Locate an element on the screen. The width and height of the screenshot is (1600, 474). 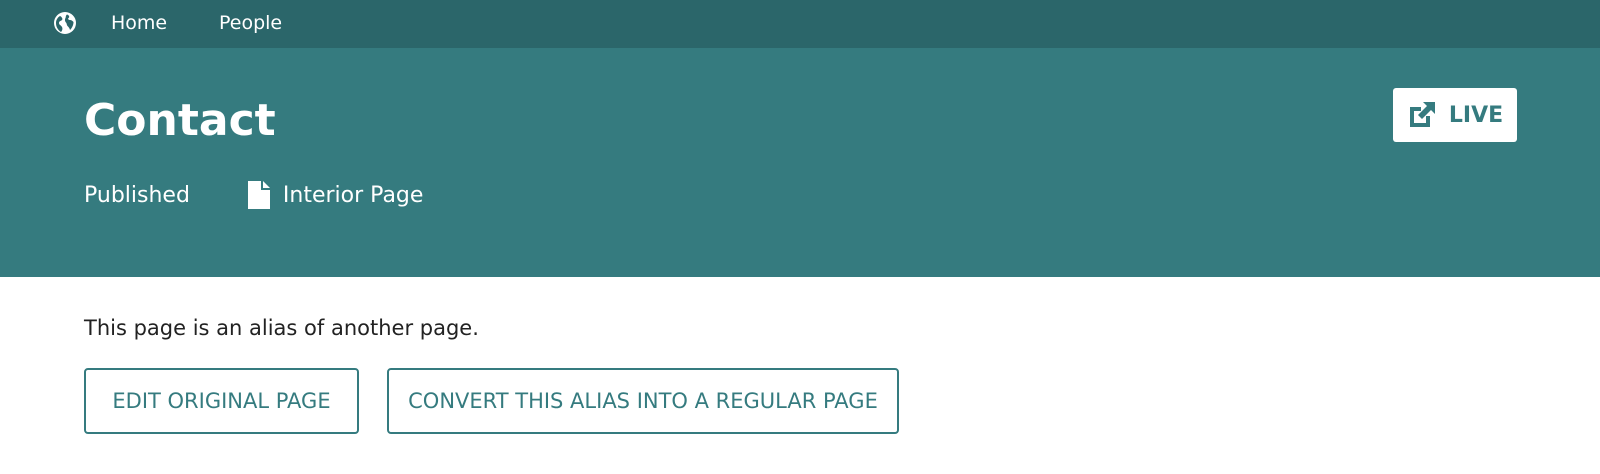
alias-message: This page is an alias of another page. is located at coordinates (281, 328).